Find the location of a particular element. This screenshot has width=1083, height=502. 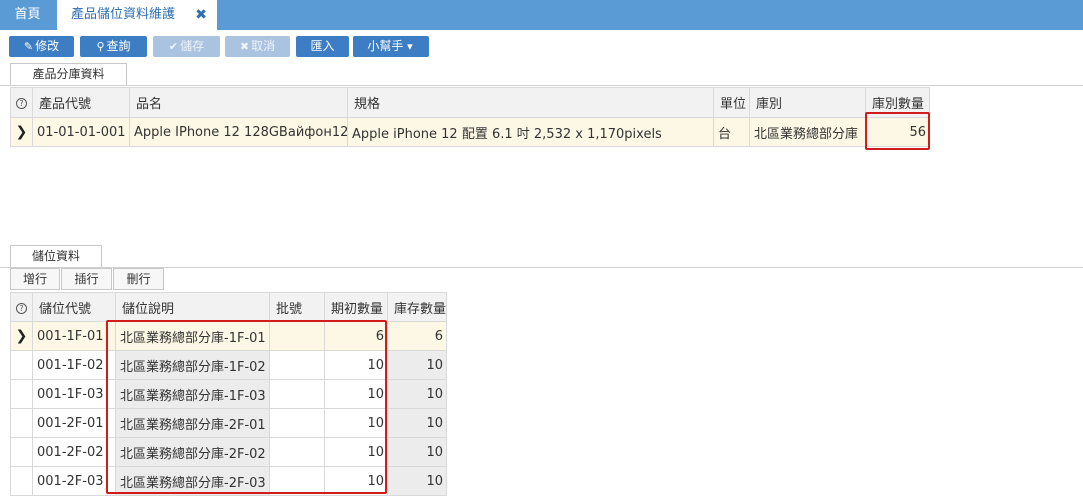

query-button-label: 查詢 is located at coordinates (118, 46).